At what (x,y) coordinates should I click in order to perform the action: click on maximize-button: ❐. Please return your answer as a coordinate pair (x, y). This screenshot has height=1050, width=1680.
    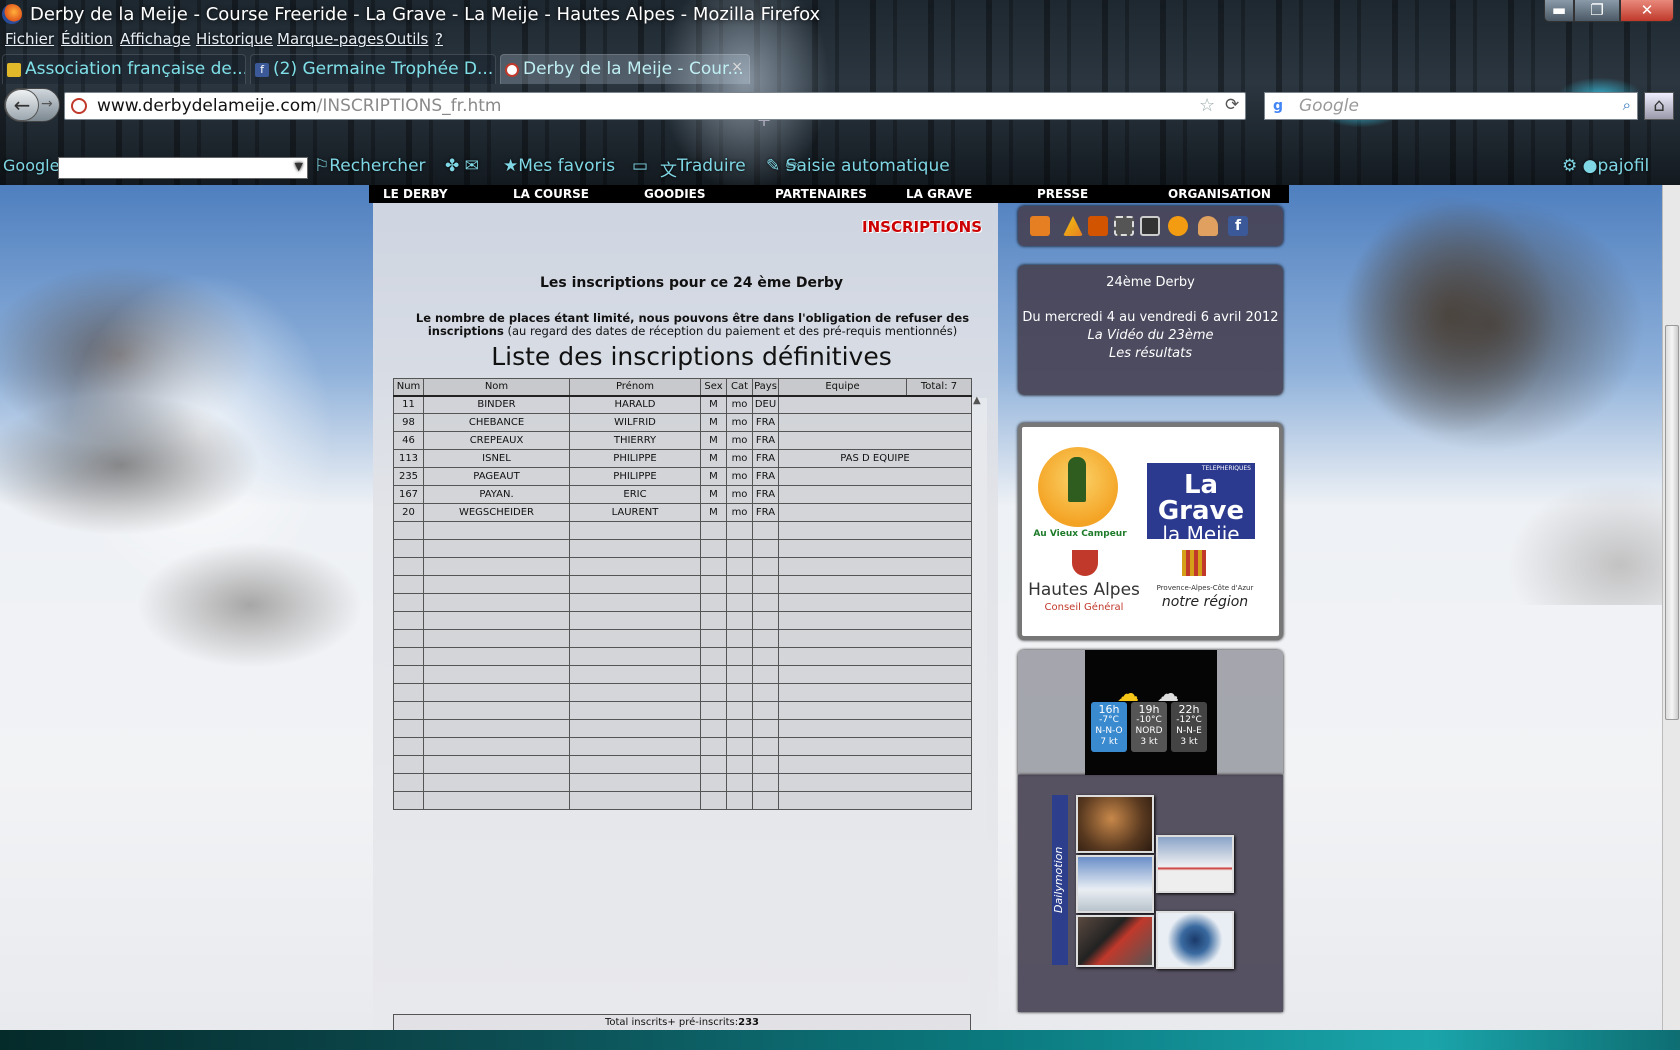
    Looking at the image, I should click on (1597, 11).